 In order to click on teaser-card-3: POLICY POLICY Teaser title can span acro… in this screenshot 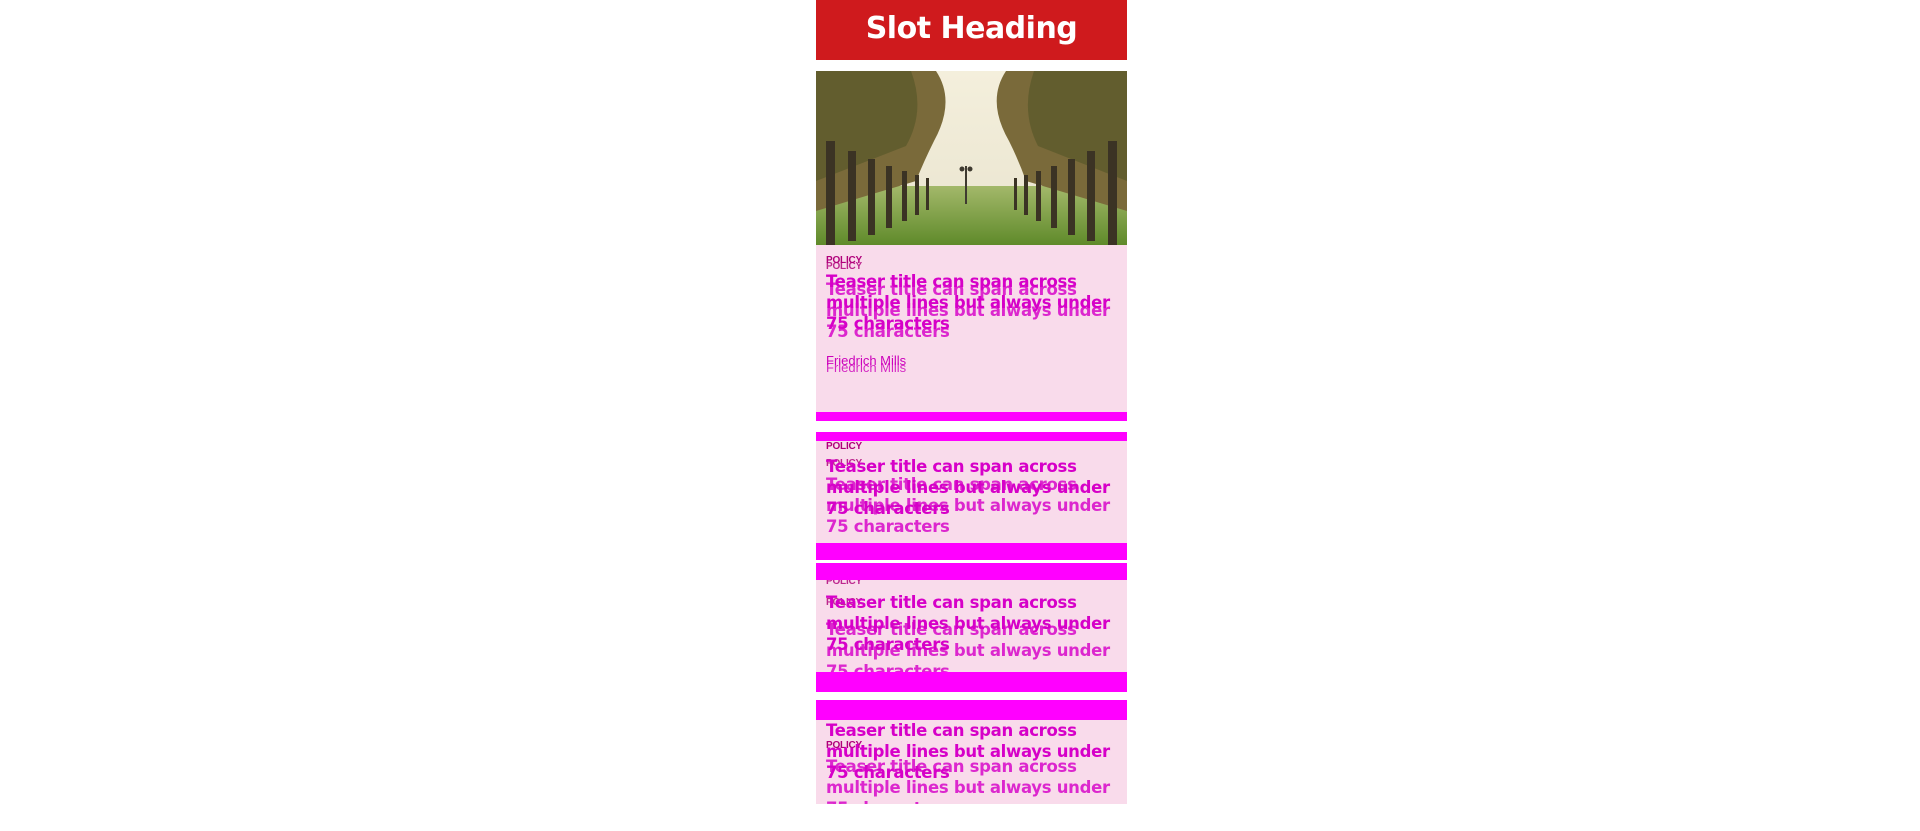, I will do `click(971, 626)`.